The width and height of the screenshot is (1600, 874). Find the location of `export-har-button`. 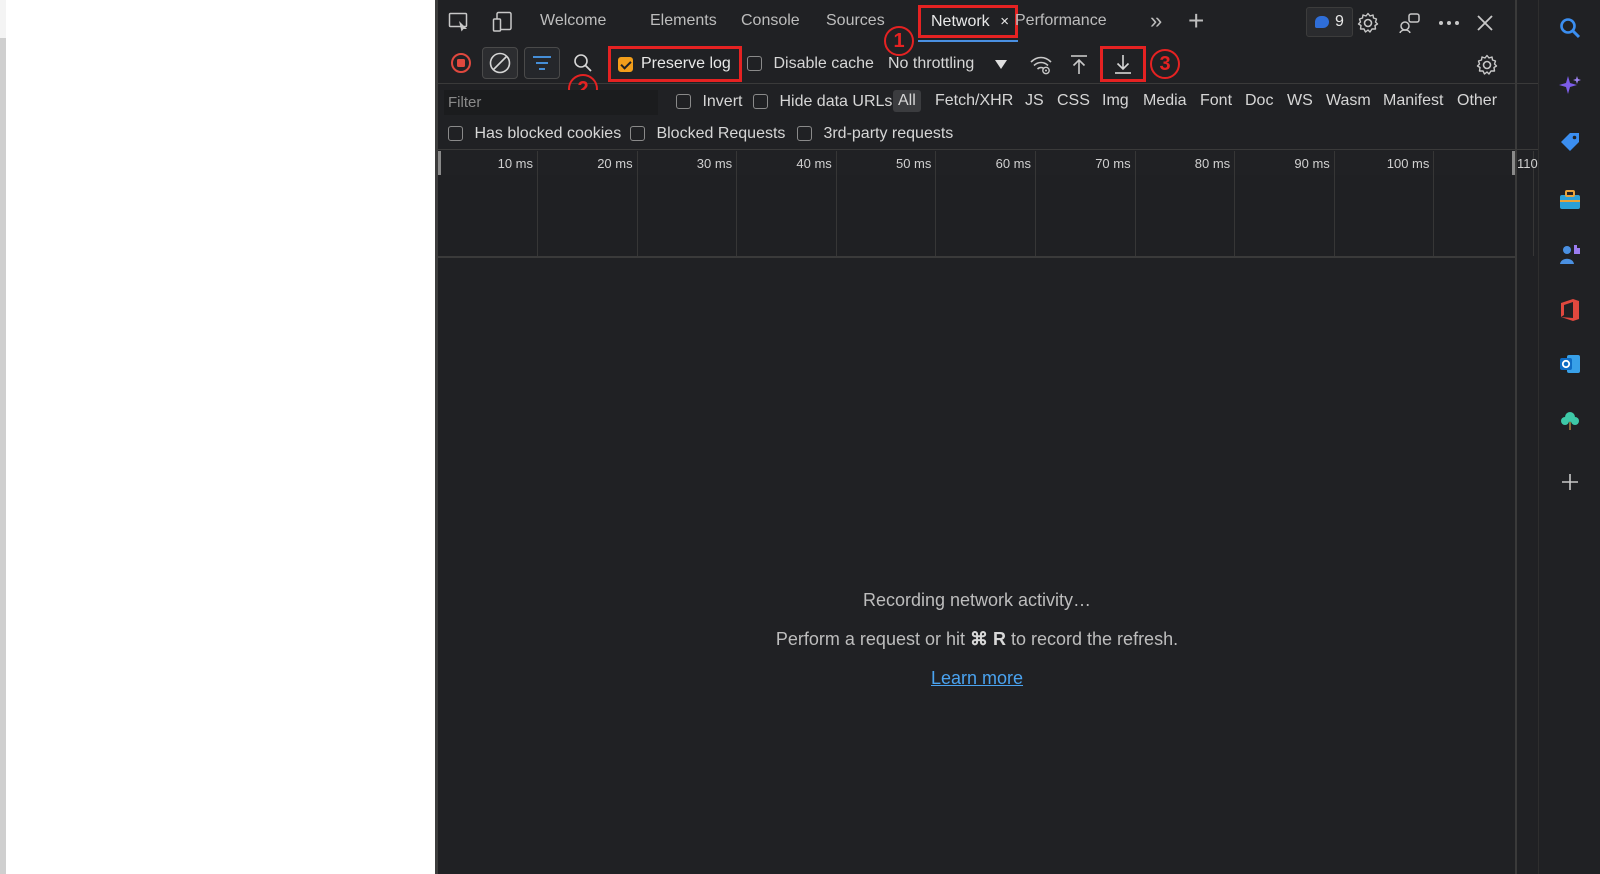

export-har-button is located at coordinates (1123, 64).